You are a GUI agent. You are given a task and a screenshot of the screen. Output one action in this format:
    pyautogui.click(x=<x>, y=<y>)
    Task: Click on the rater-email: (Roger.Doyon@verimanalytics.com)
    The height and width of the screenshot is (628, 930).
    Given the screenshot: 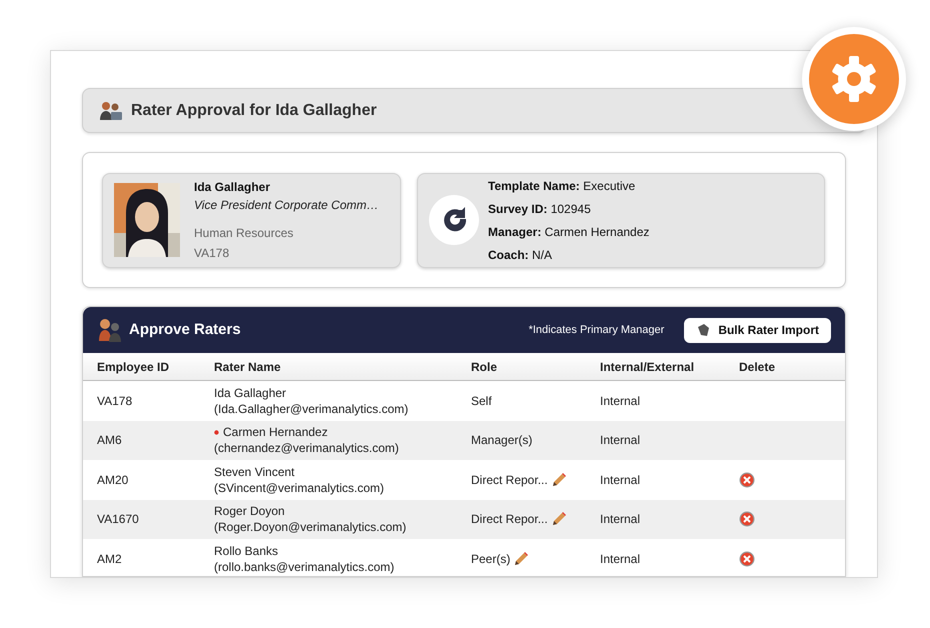 What is the action you would take?
    pyautogui.click(x=311, y=527)
    